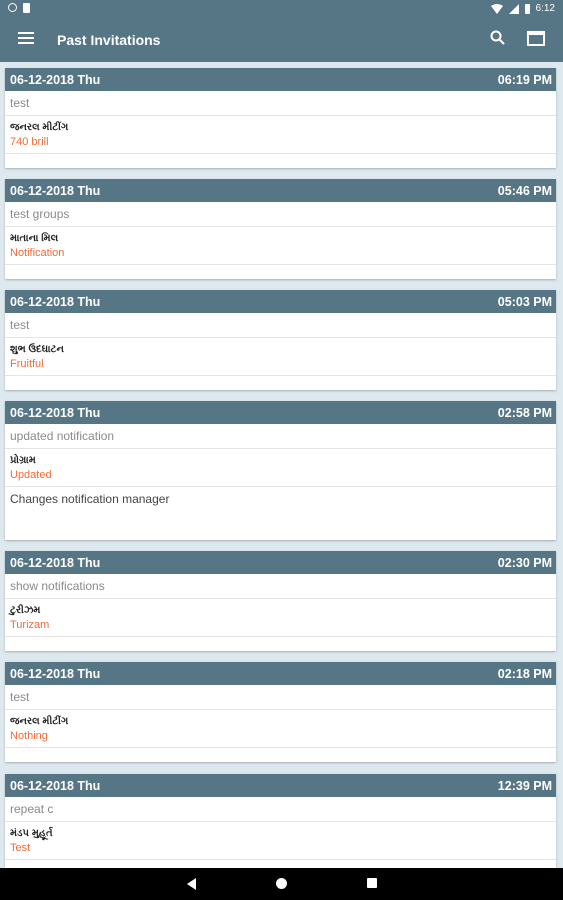 This screenshot has width=563, height=900. I want to click on invitation-category: Test, so click(280, 850).